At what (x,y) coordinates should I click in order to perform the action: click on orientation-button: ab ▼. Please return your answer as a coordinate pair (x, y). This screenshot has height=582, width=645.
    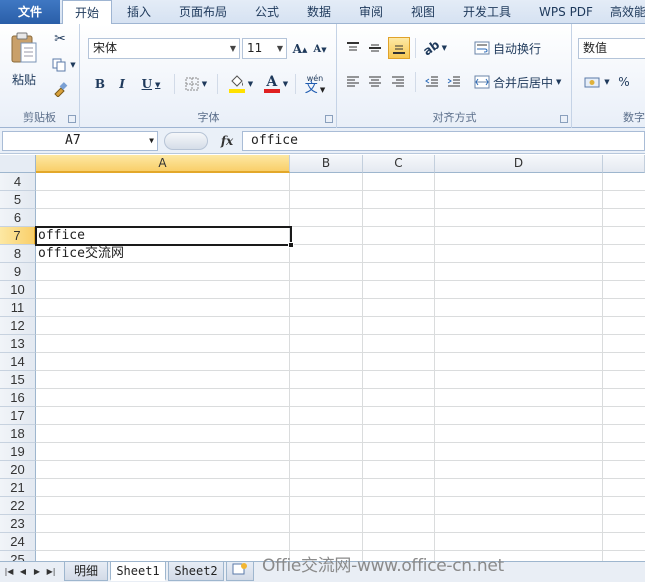
    Looking at the image, I should click on (435, 47).